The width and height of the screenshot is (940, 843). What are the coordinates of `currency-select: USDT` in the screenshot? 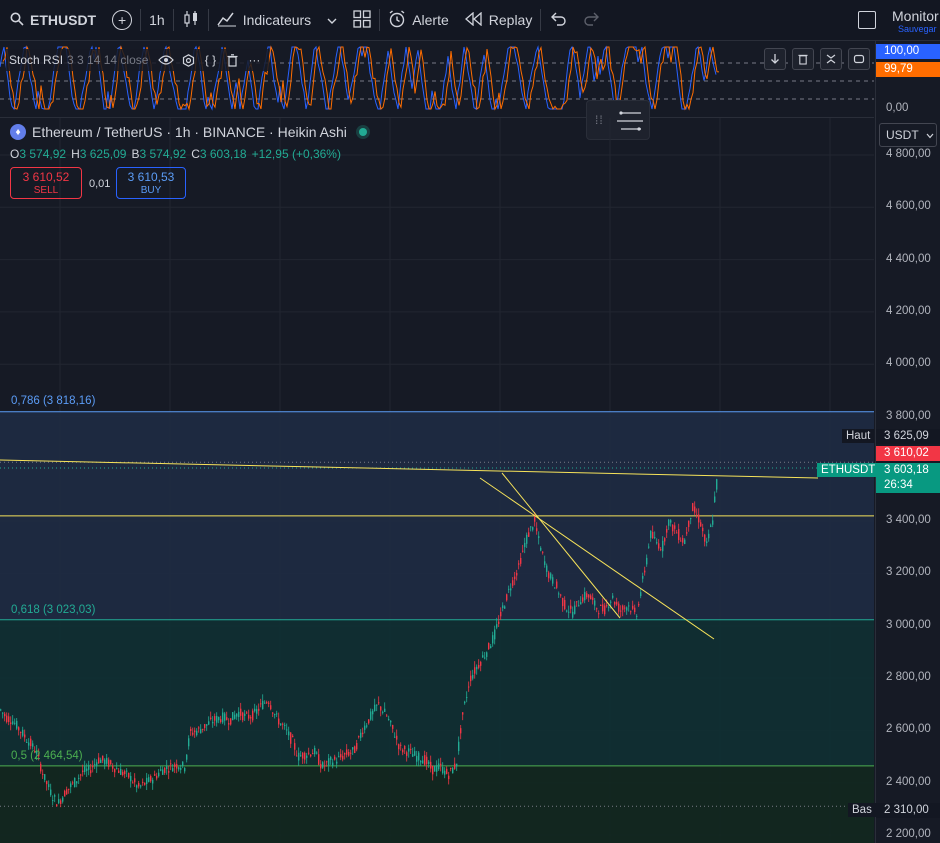 It's located at (908, 135).